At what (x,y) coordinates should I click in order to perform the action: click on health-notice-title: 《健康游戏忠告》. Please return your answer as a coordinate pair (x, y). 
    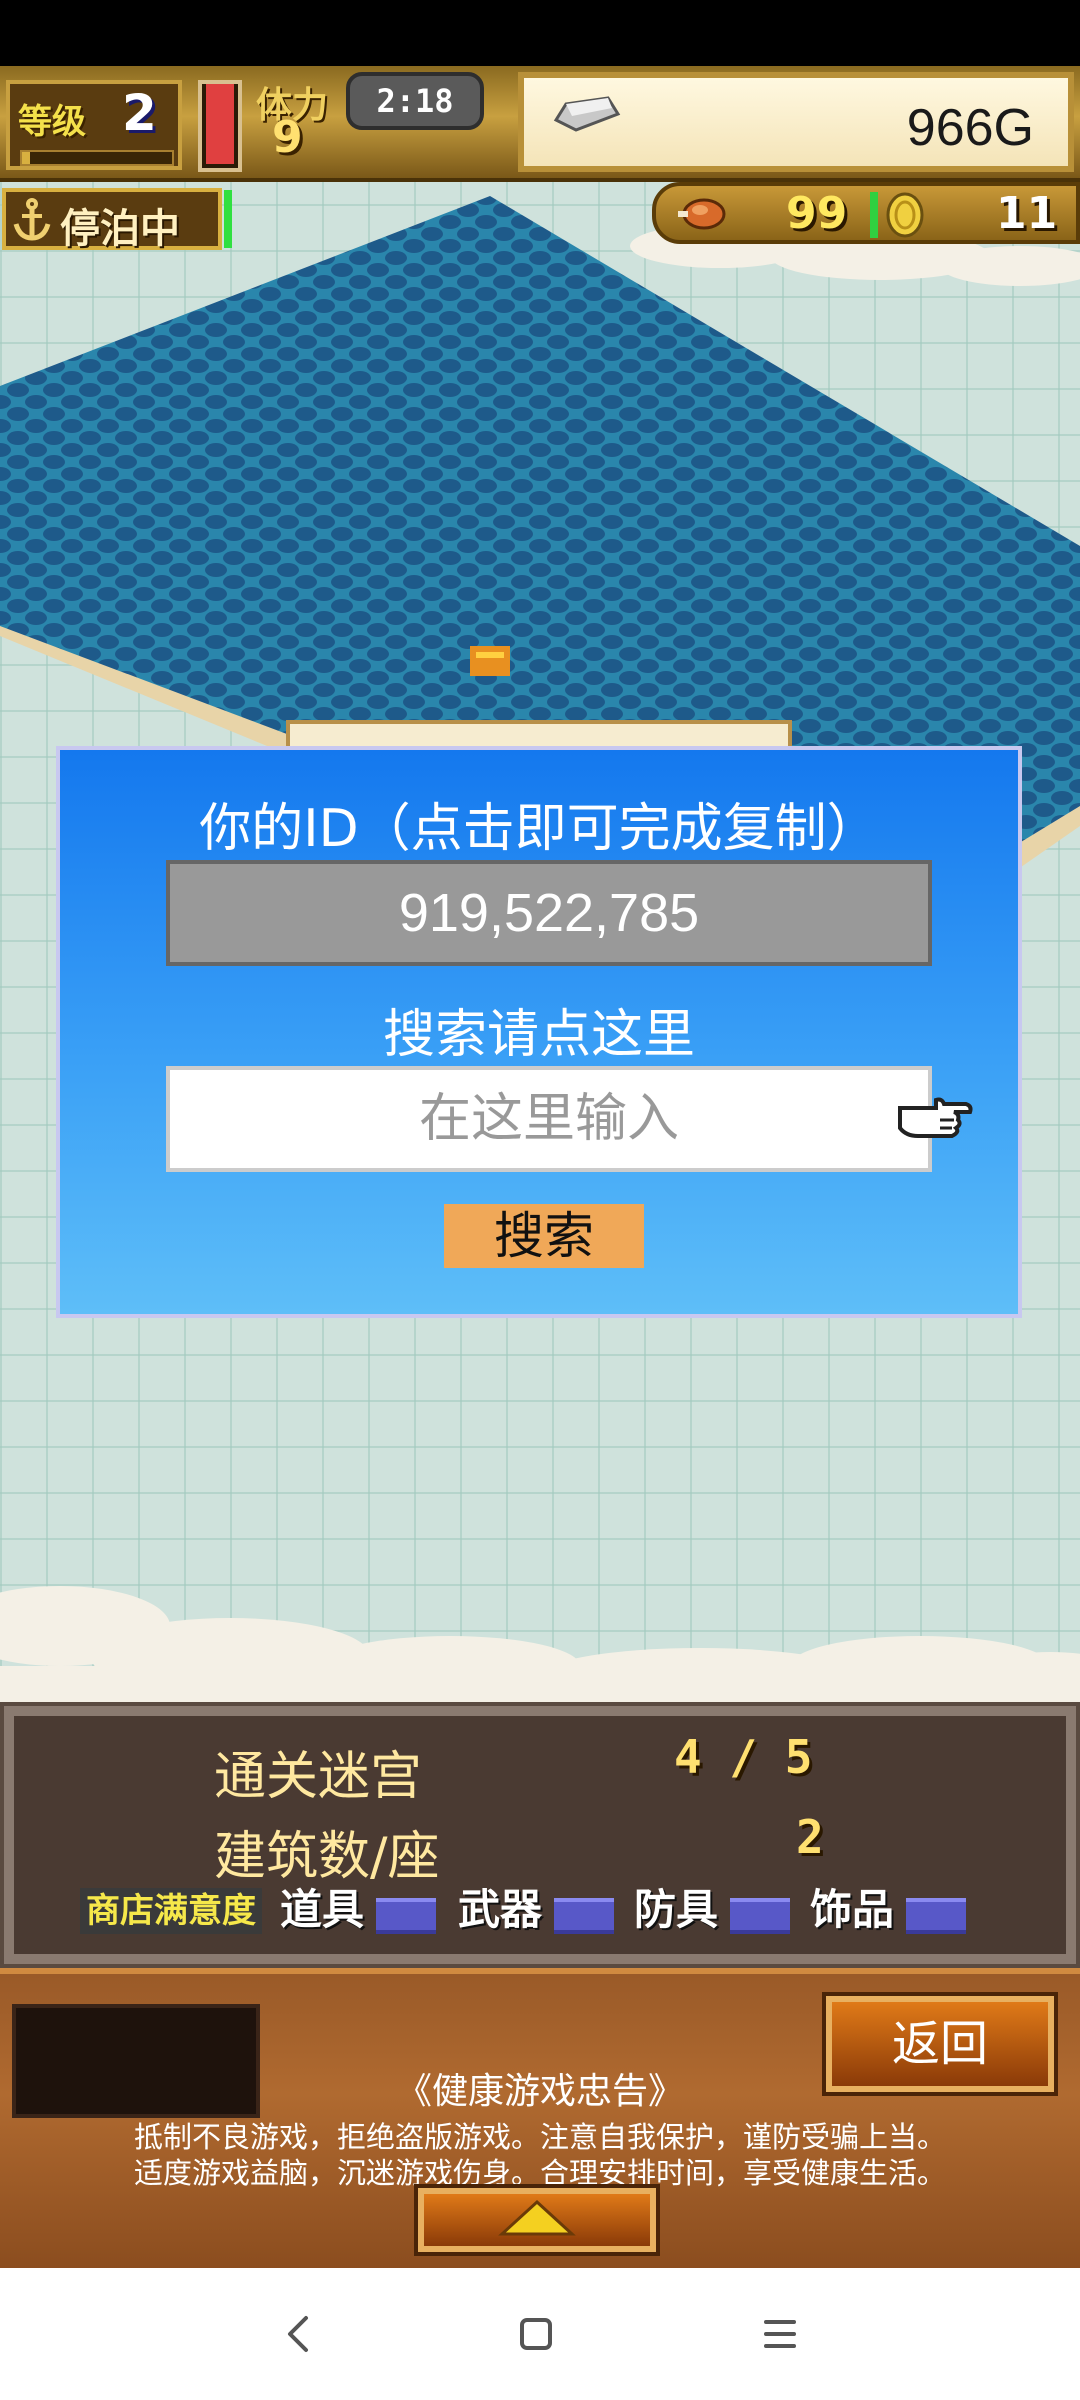
    Looking at the image, I should click on (539, 2091).